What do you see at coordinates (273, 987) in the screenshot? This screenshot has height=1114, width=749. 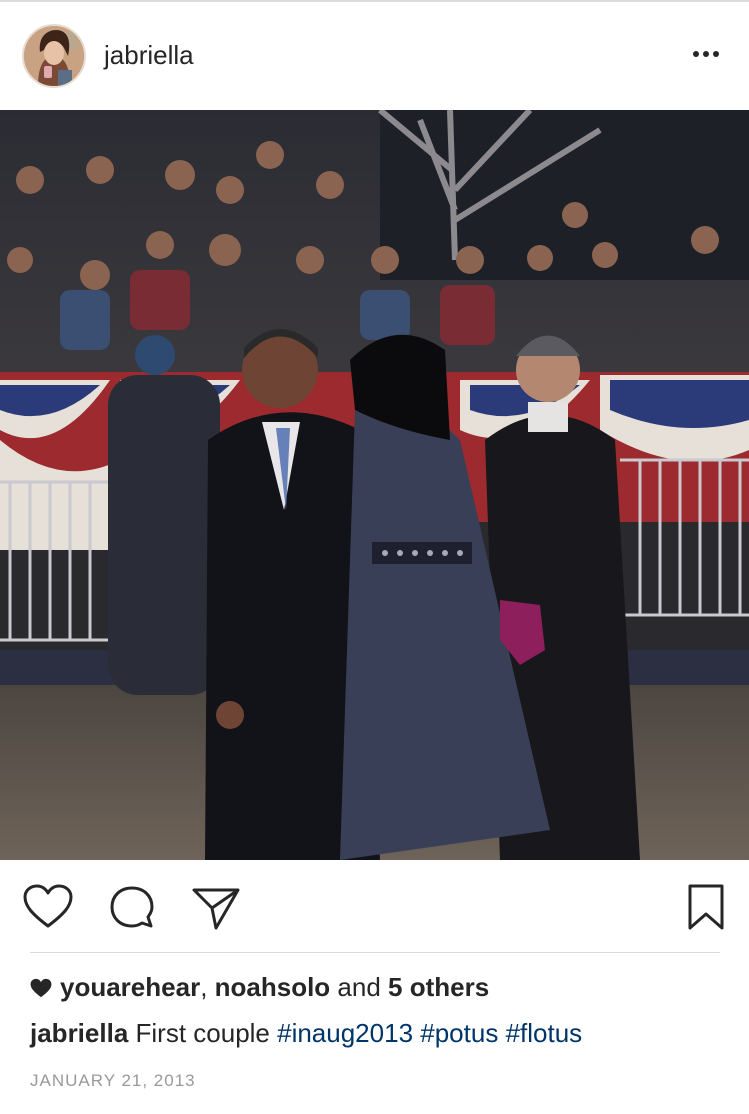 I see `liker-noahsolo: noahsolo` at bounding box center [273, 987].